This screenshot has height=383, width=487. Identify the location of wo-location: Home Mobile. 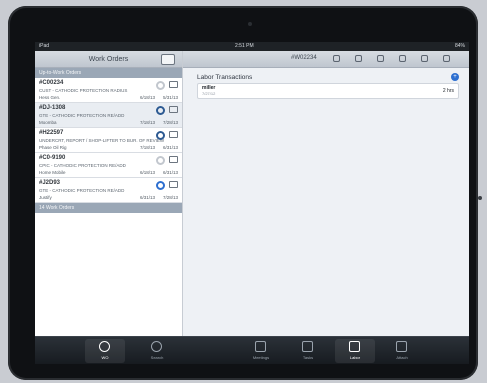
(52, 172).